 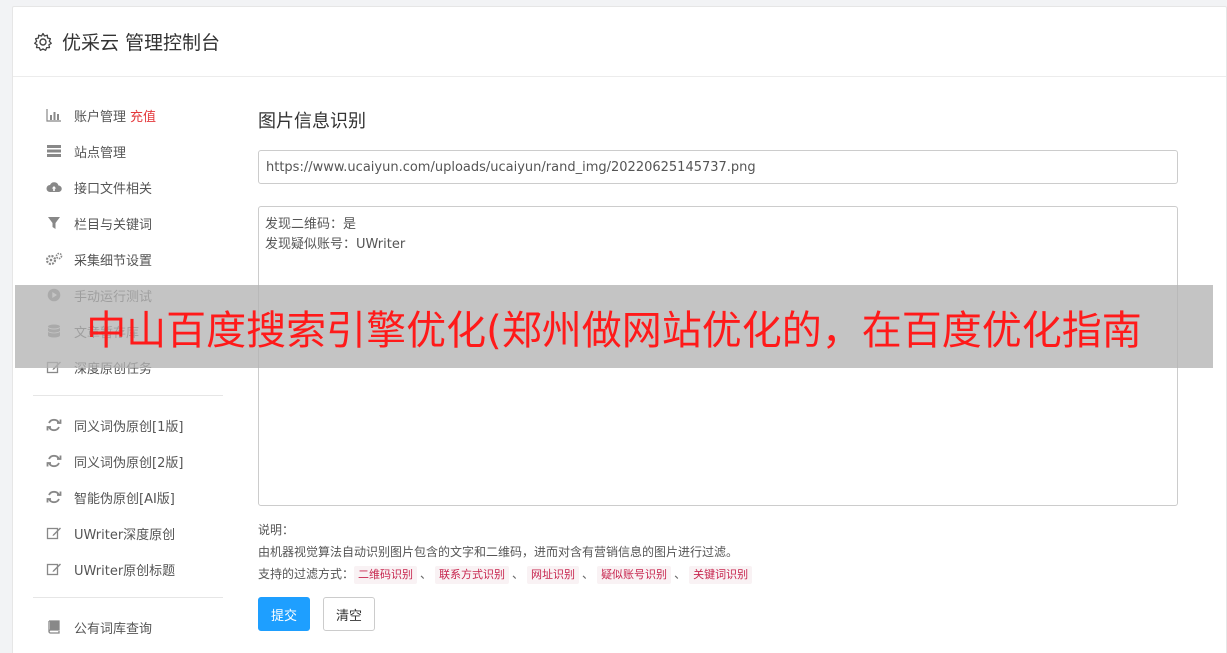 I want to click on clear-button: 清空, so click(x=349, y=614).